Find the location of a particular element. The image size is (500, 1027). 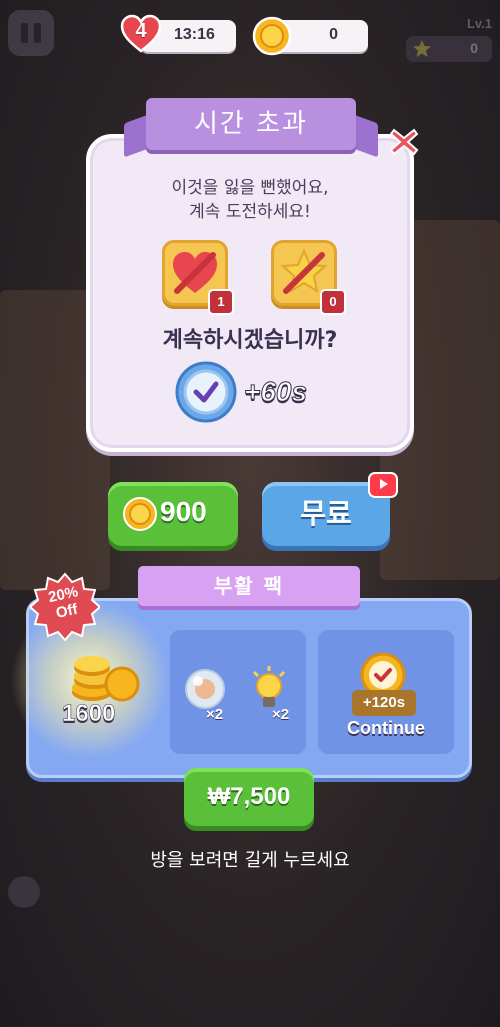

level-label: Lv.1 is located at coordinates (479, 23).